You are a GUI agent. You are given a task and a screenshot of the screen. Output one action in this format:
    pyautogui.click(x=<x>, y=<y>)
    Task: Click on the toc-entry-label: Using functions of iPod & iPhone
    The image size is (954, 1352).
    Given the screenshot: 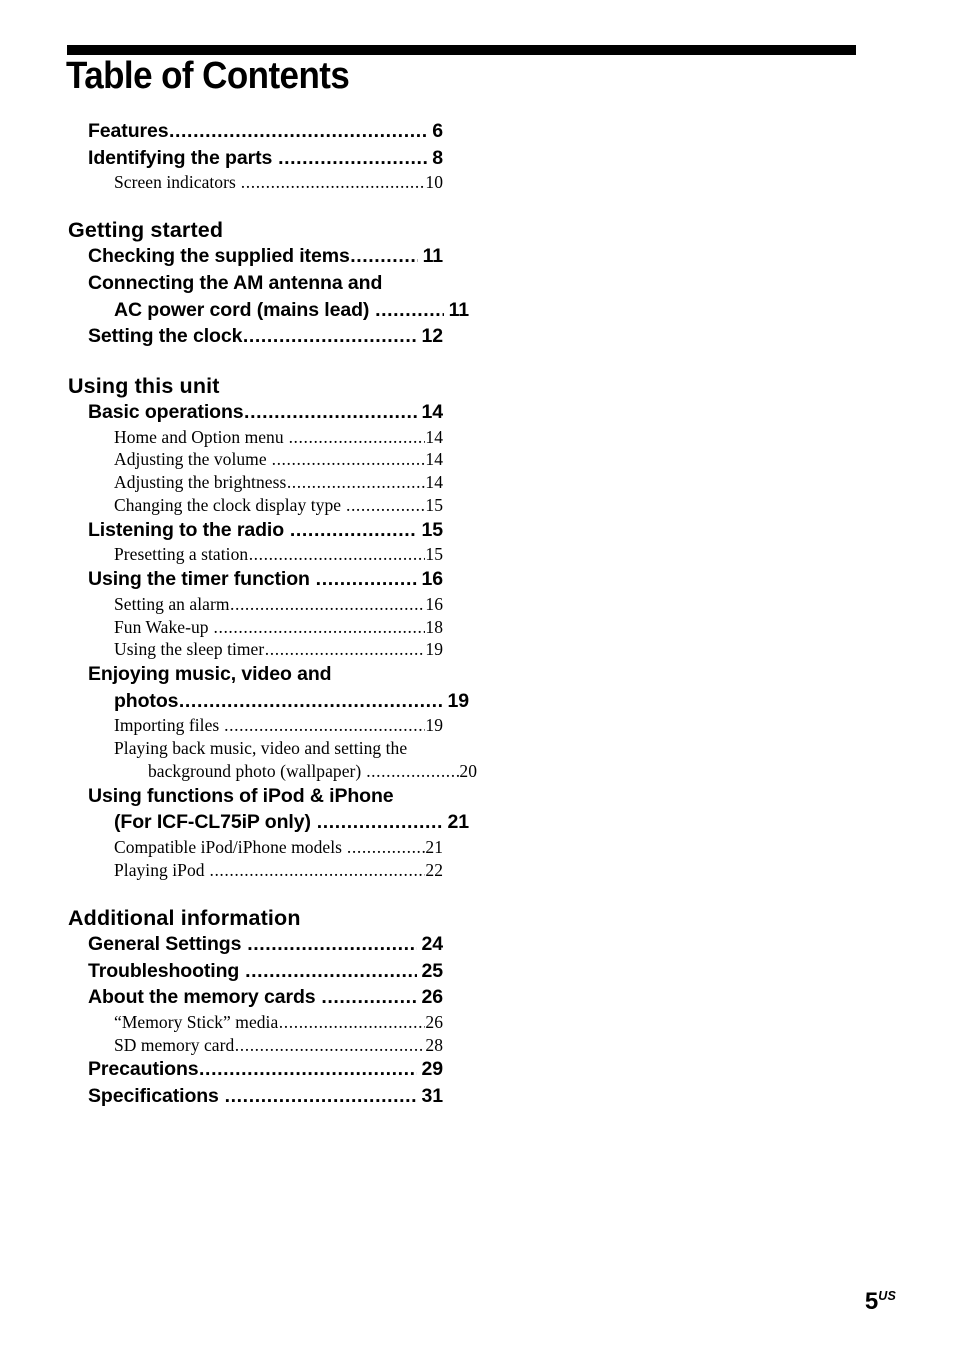 What is the action you would take?
    pyautogui.click(x=241, y=795)
    